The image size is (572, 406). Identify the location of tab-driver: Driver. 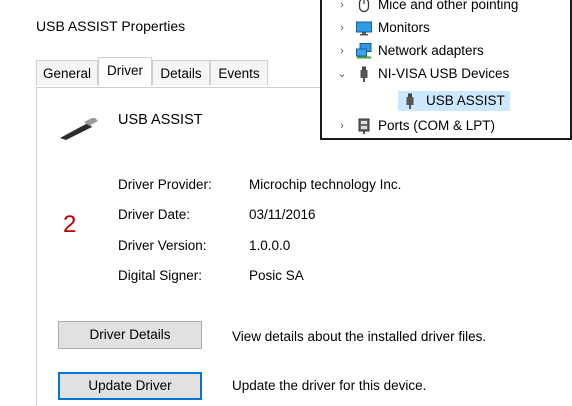
(125, 71).